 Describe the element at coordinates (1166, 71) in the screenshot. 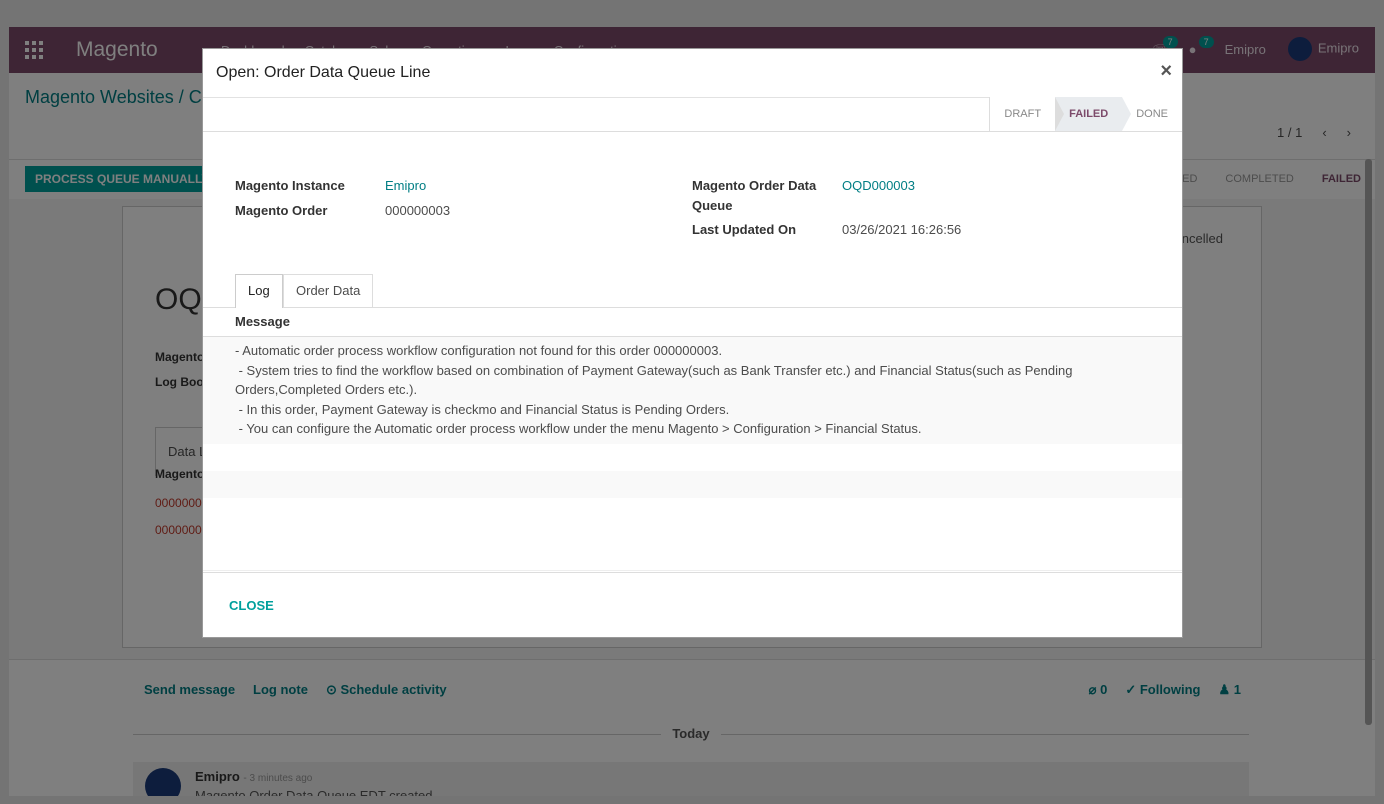

I see `close-icon: ×` at that location.